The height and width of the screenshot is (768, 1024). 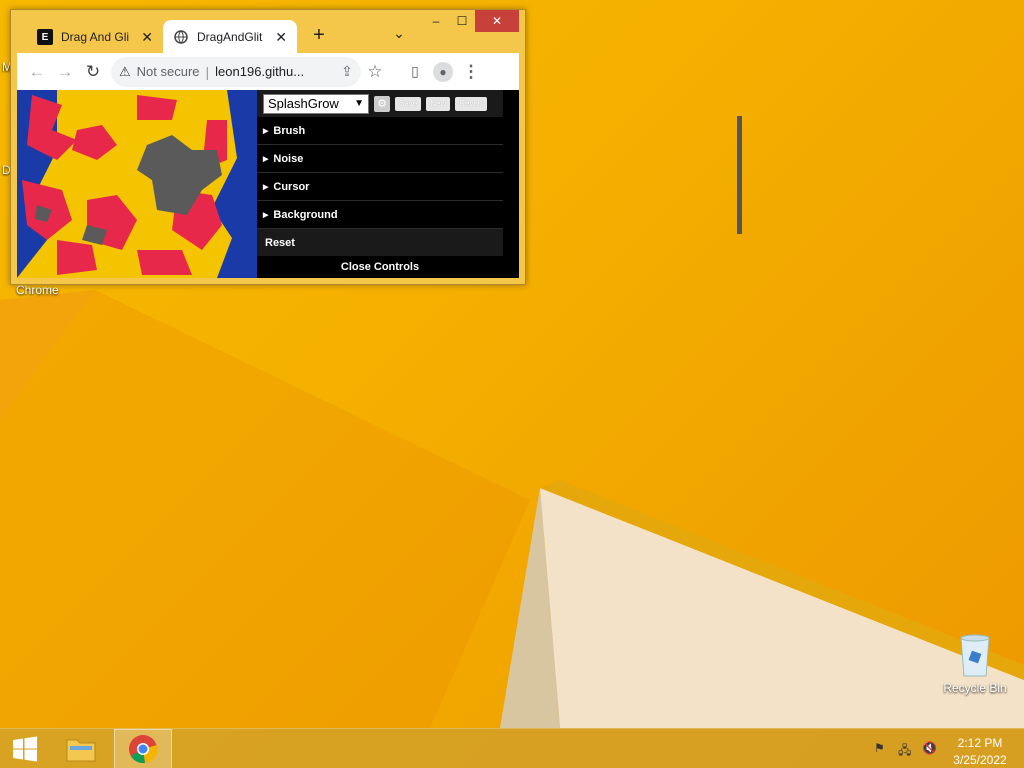 I want to click on minimize-button: –, so click(x=436, y=21).